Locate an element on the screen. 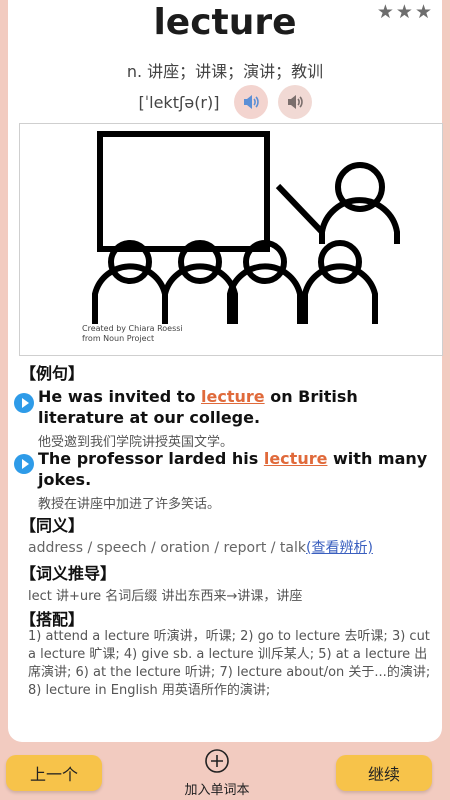 The height and width of the screenshot is (800, 450). word-definition: n. 讲座；讲课；演讲；教训 is located at coordinates (225, 71).